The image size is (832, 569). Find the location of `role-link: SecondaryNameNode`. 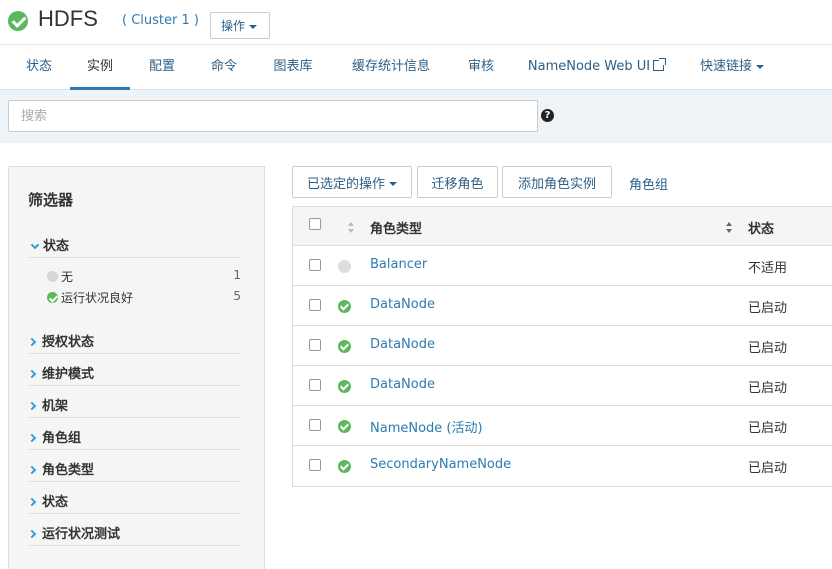

role-link: SecondaryNameNode is located at coordinates (440, 464).